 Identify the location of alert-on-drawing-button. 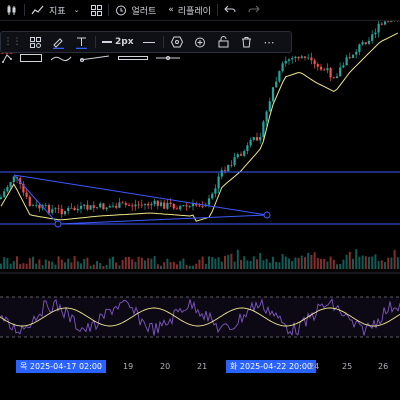
(200, 42).